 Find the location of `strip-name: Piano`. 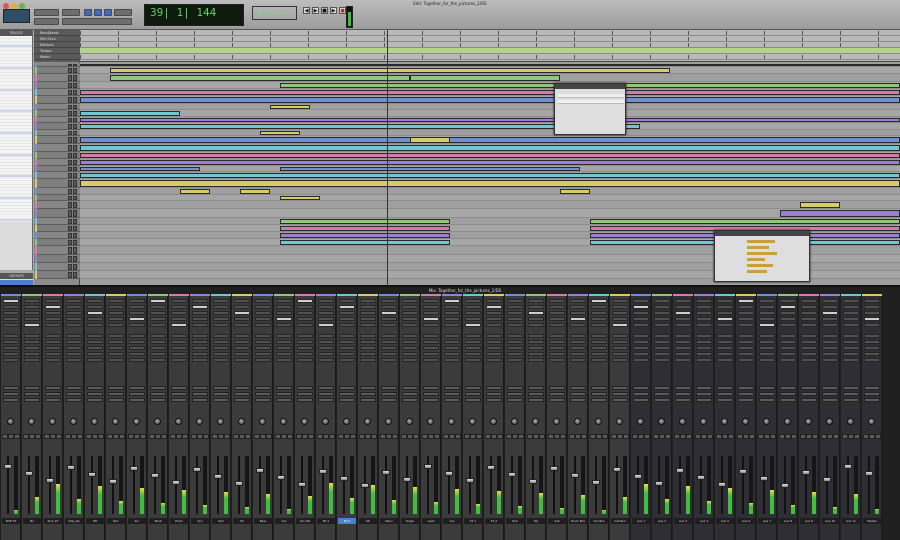

strip-name: Piano is located at coordinates (389, 521).